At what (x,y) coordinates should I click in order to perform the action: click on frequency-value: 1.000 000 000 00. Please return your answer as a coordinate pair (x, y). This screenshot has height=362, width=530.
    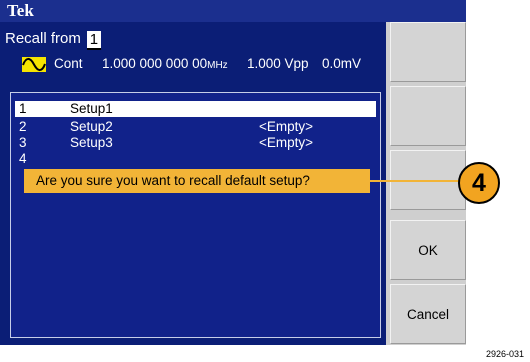
    Looking at the image, I should click on (155, 63).